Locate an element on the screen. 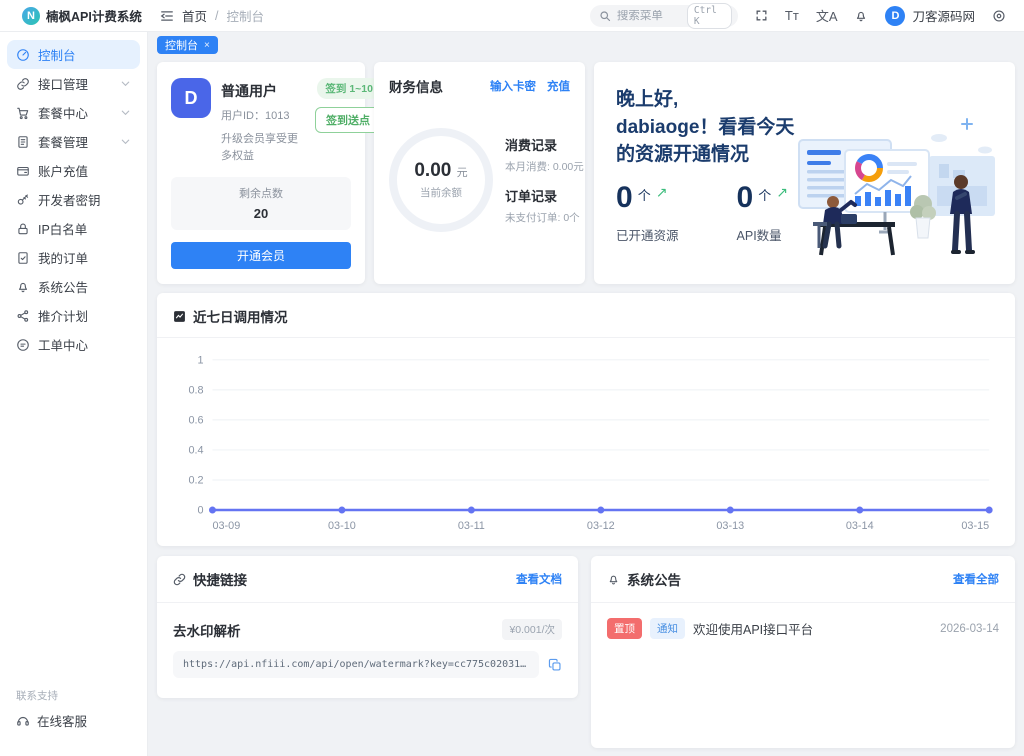 Image resolution: width=1024 pixels, height=756 pixels. breadcrumb-home: 首页 is located at coordinates (194, 15).